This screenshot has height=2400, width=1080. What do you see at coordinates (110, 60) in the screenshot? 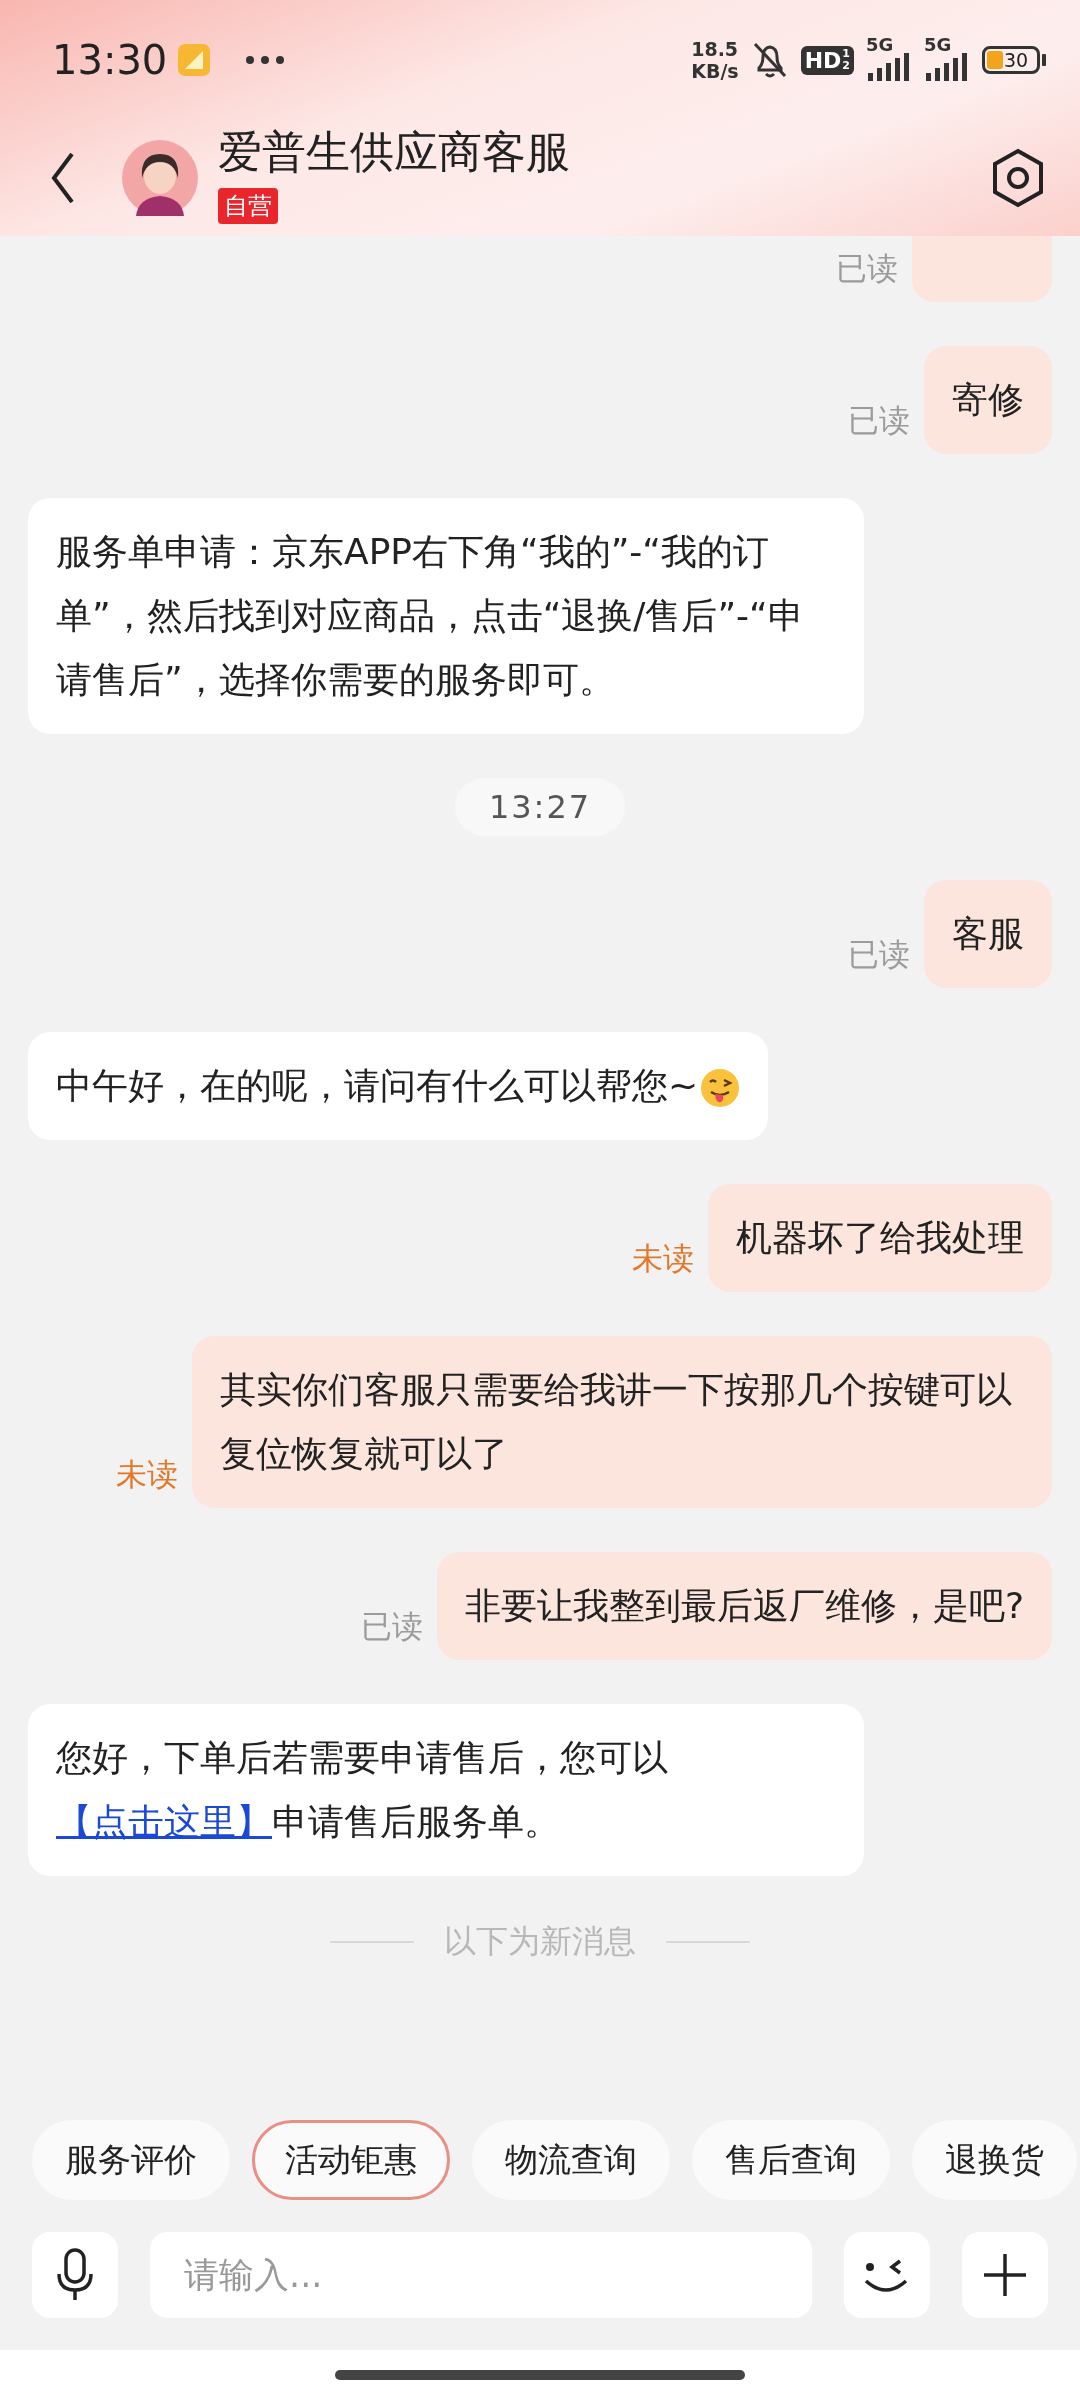
I see `clock-time: 13:30` at bounding box center [110, 60].